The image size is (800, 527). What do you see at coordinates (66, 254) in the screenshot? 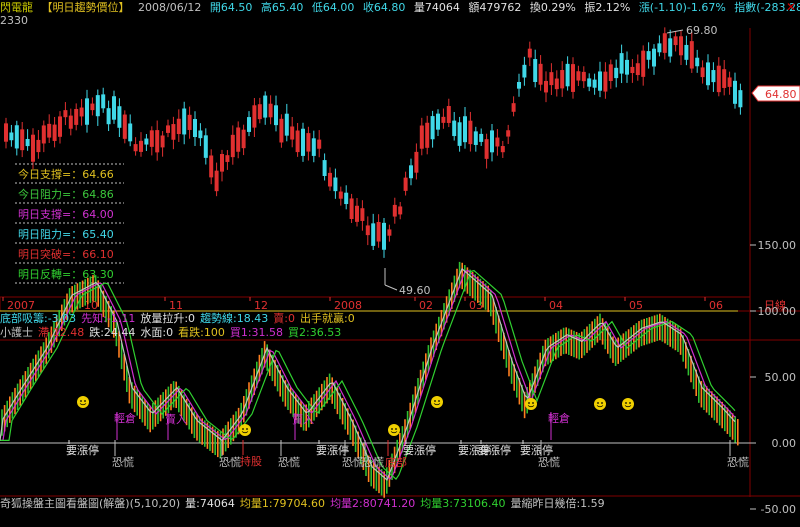
I see `level-label: 明日突破=：66.10` at bounding box center [66, 254].